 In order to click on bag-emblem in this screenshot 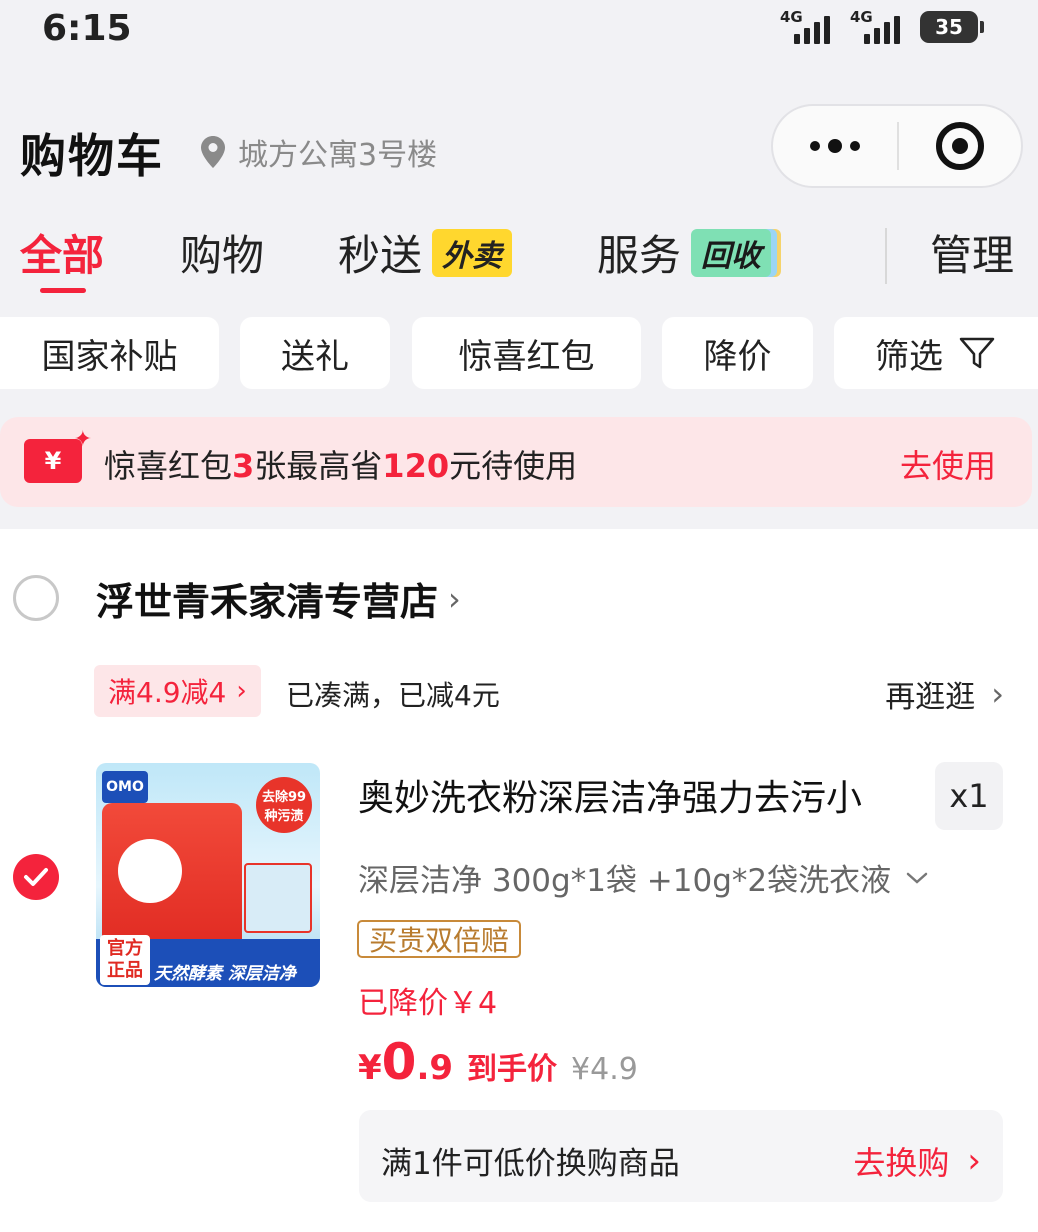, I will do `click(150, 871)`.